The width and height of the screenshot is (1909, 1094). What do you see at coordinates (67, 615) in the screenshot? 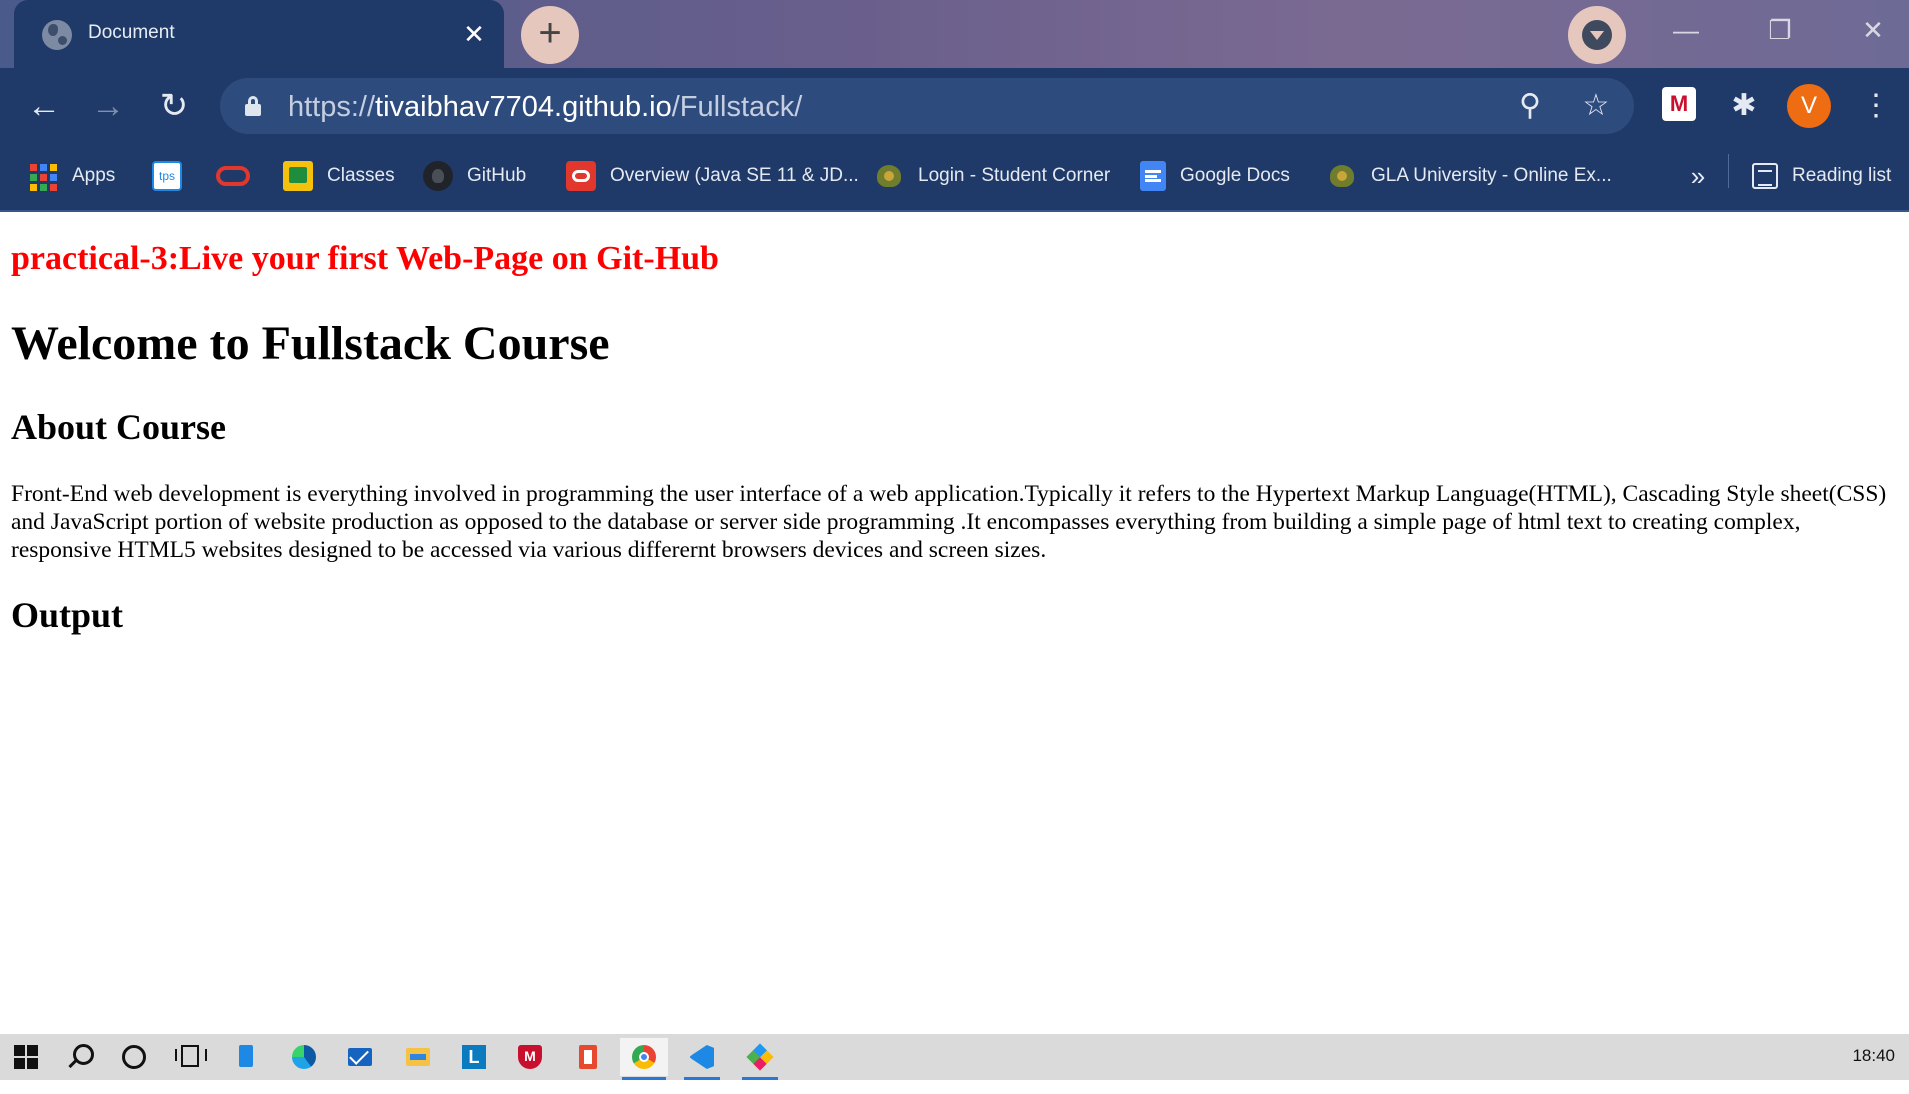
I see `output-heading: Output` at bounding box center [67, 615].